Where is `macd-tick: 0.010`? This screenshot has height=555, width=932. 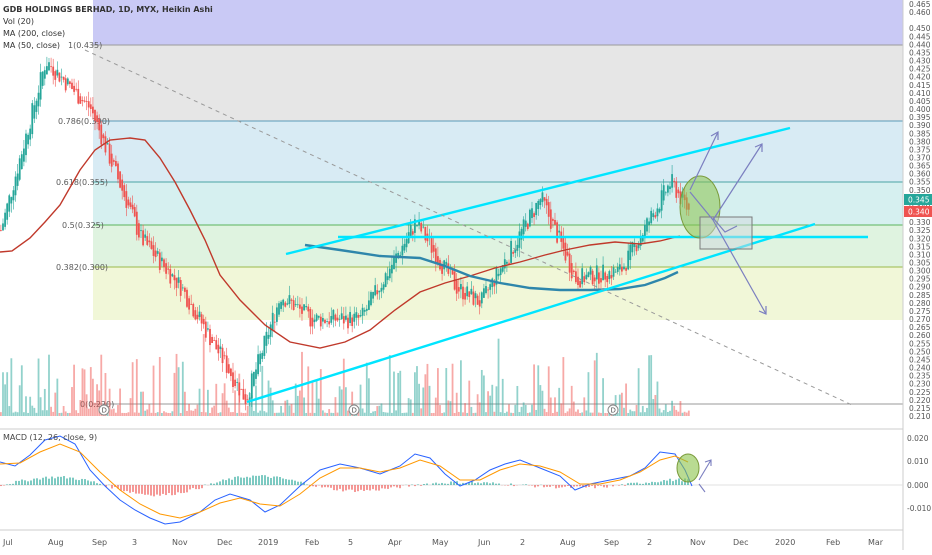 macd-tick: 0.010 is located at coordinates (918, 461).